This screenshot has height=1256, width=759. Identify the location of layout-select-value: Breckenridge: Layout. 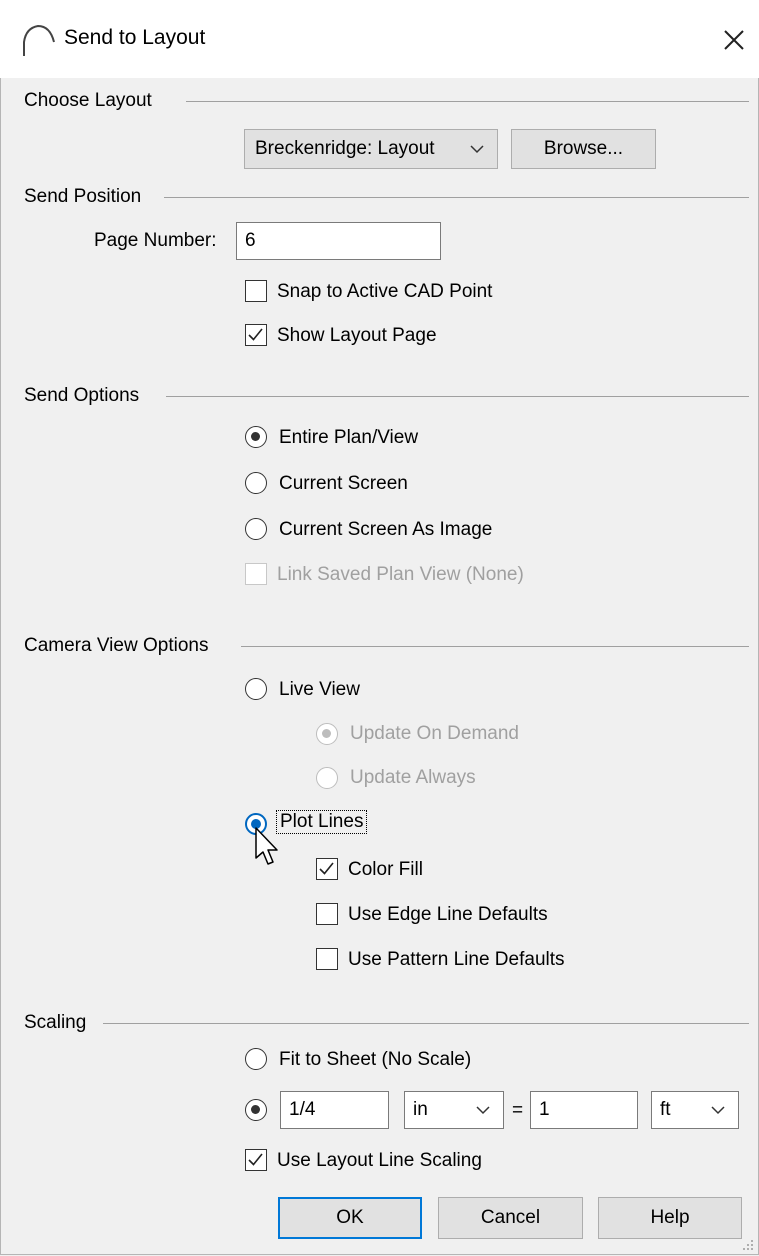
(345, 148).